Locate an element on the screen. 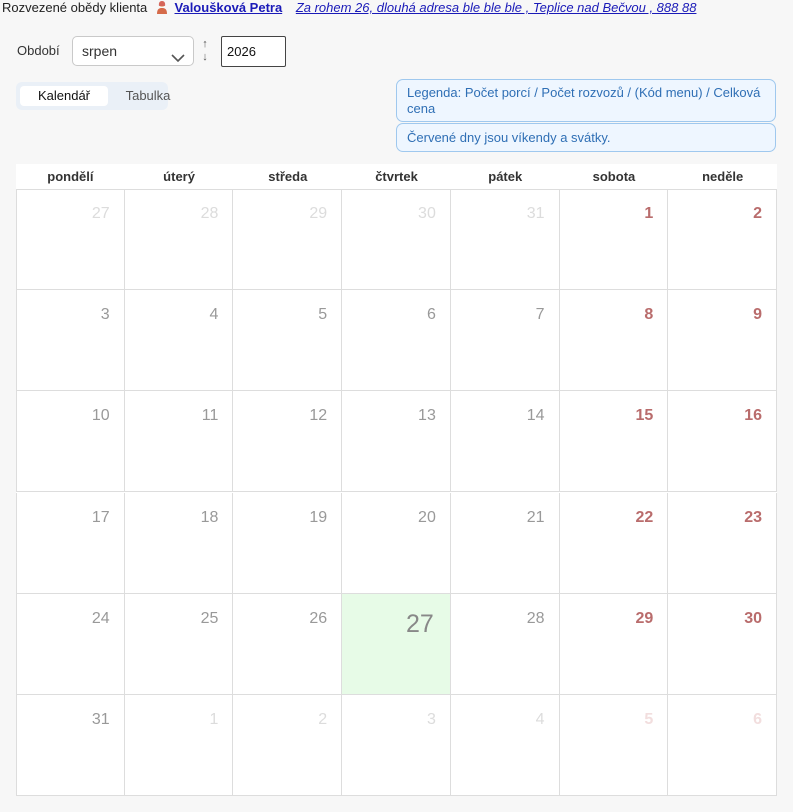  day-number: 10 is located at coordinates (100, 416).